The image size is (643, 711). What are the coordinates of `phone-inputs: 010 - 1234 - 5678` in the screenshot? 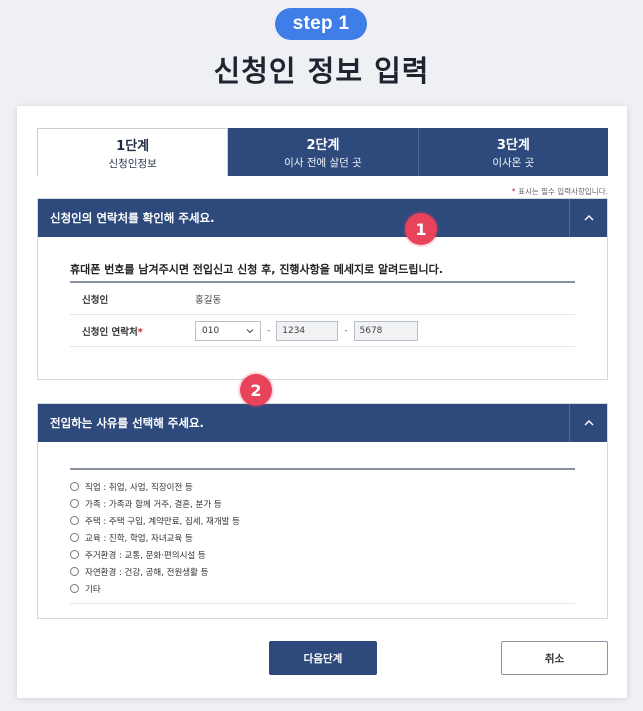 It's located at (306, 330).